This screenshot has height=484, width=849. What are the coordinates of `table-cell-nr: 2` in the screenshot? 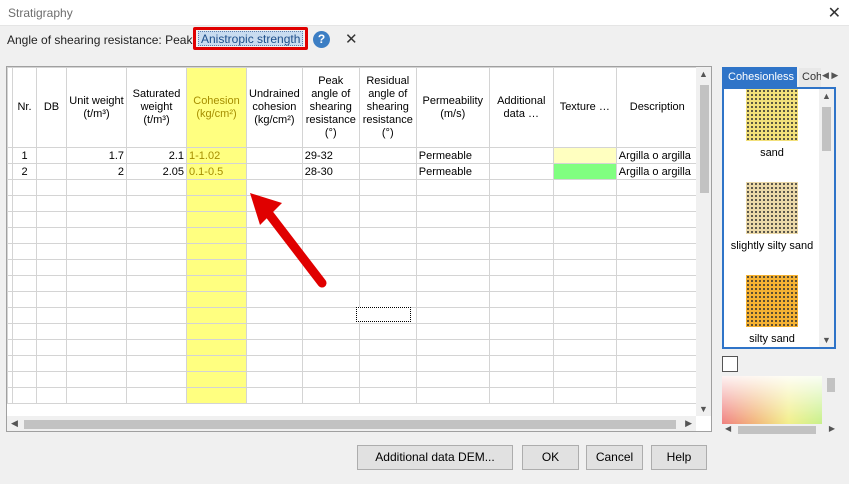 It's located at (24, 171).